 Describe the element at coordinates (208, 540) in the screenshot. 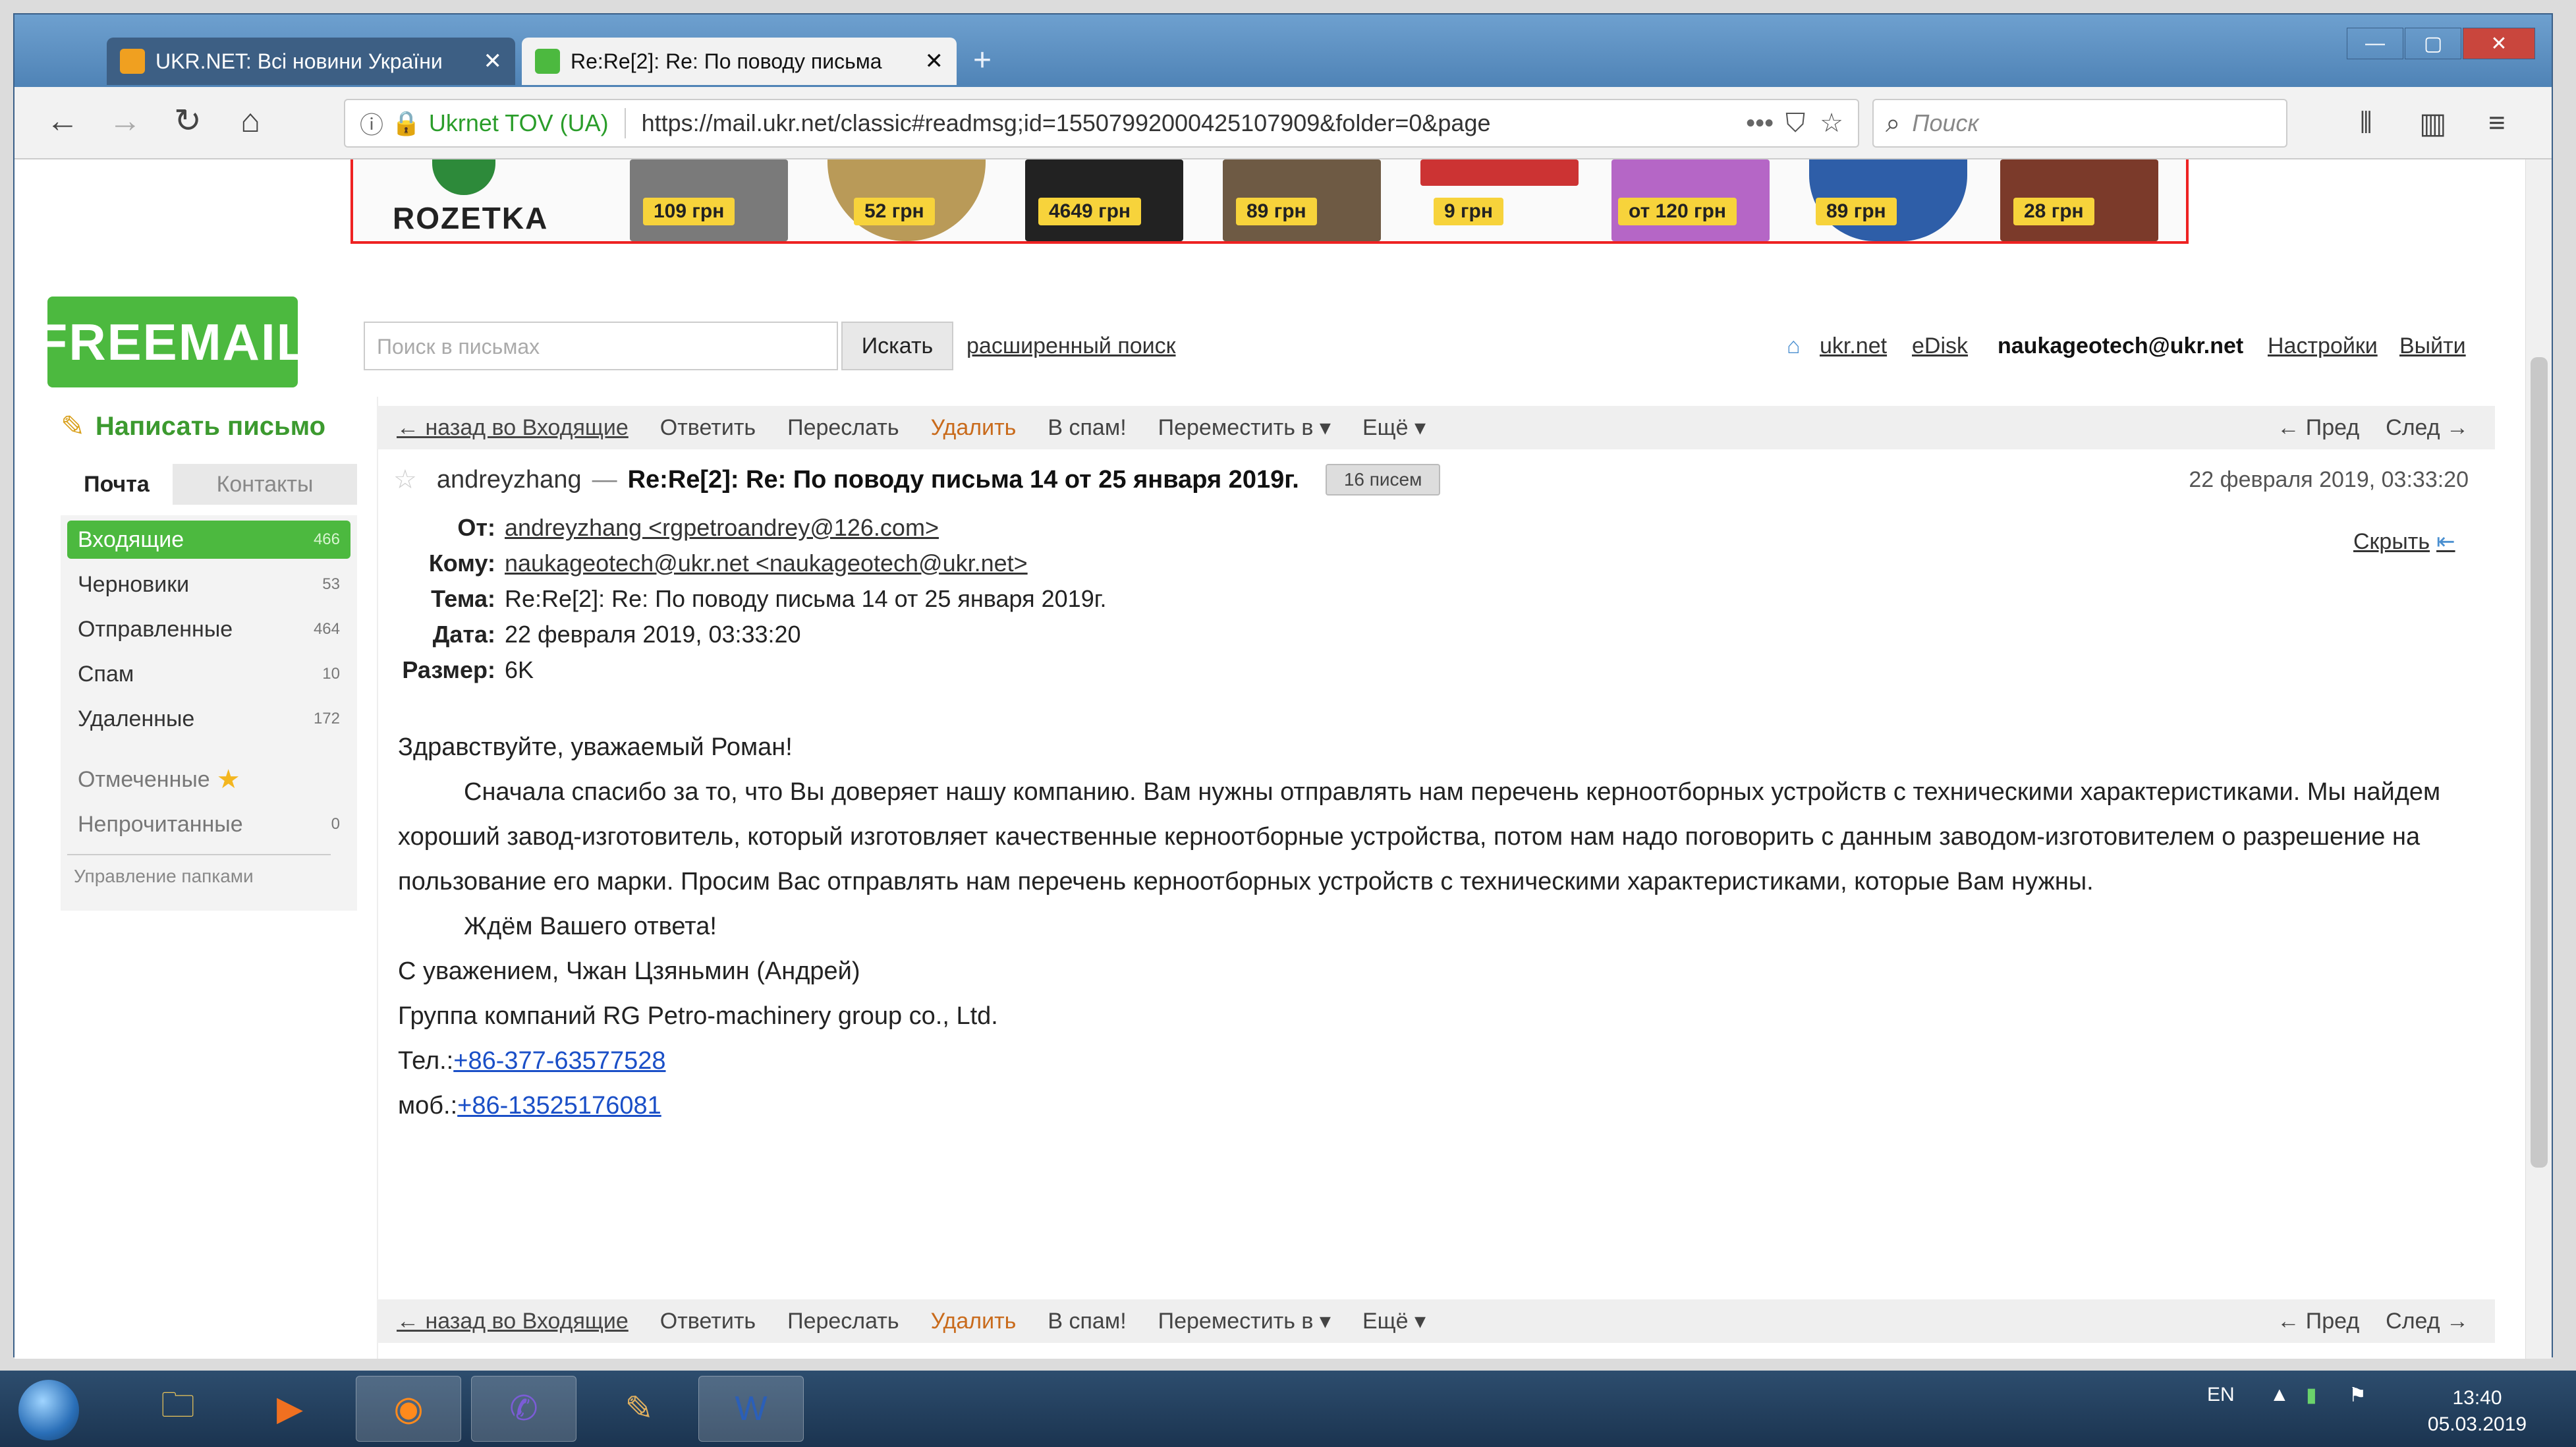

I see `folder-inbox: Входящие 466` at that location.